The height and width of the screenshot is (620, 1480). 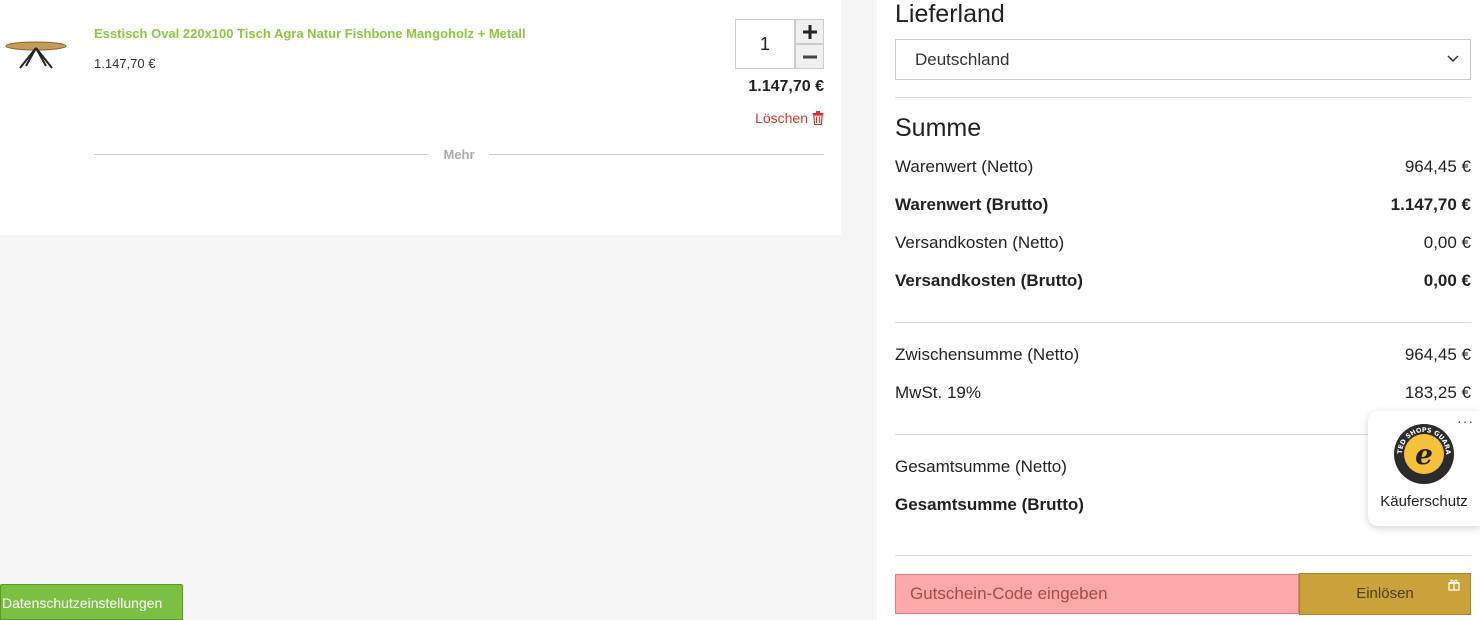 What do you see at coordinates (987, 354) in the screenshot?
I see `summary-row-label: Zwischensumme (Netto)` at bounding box center [987, 354].